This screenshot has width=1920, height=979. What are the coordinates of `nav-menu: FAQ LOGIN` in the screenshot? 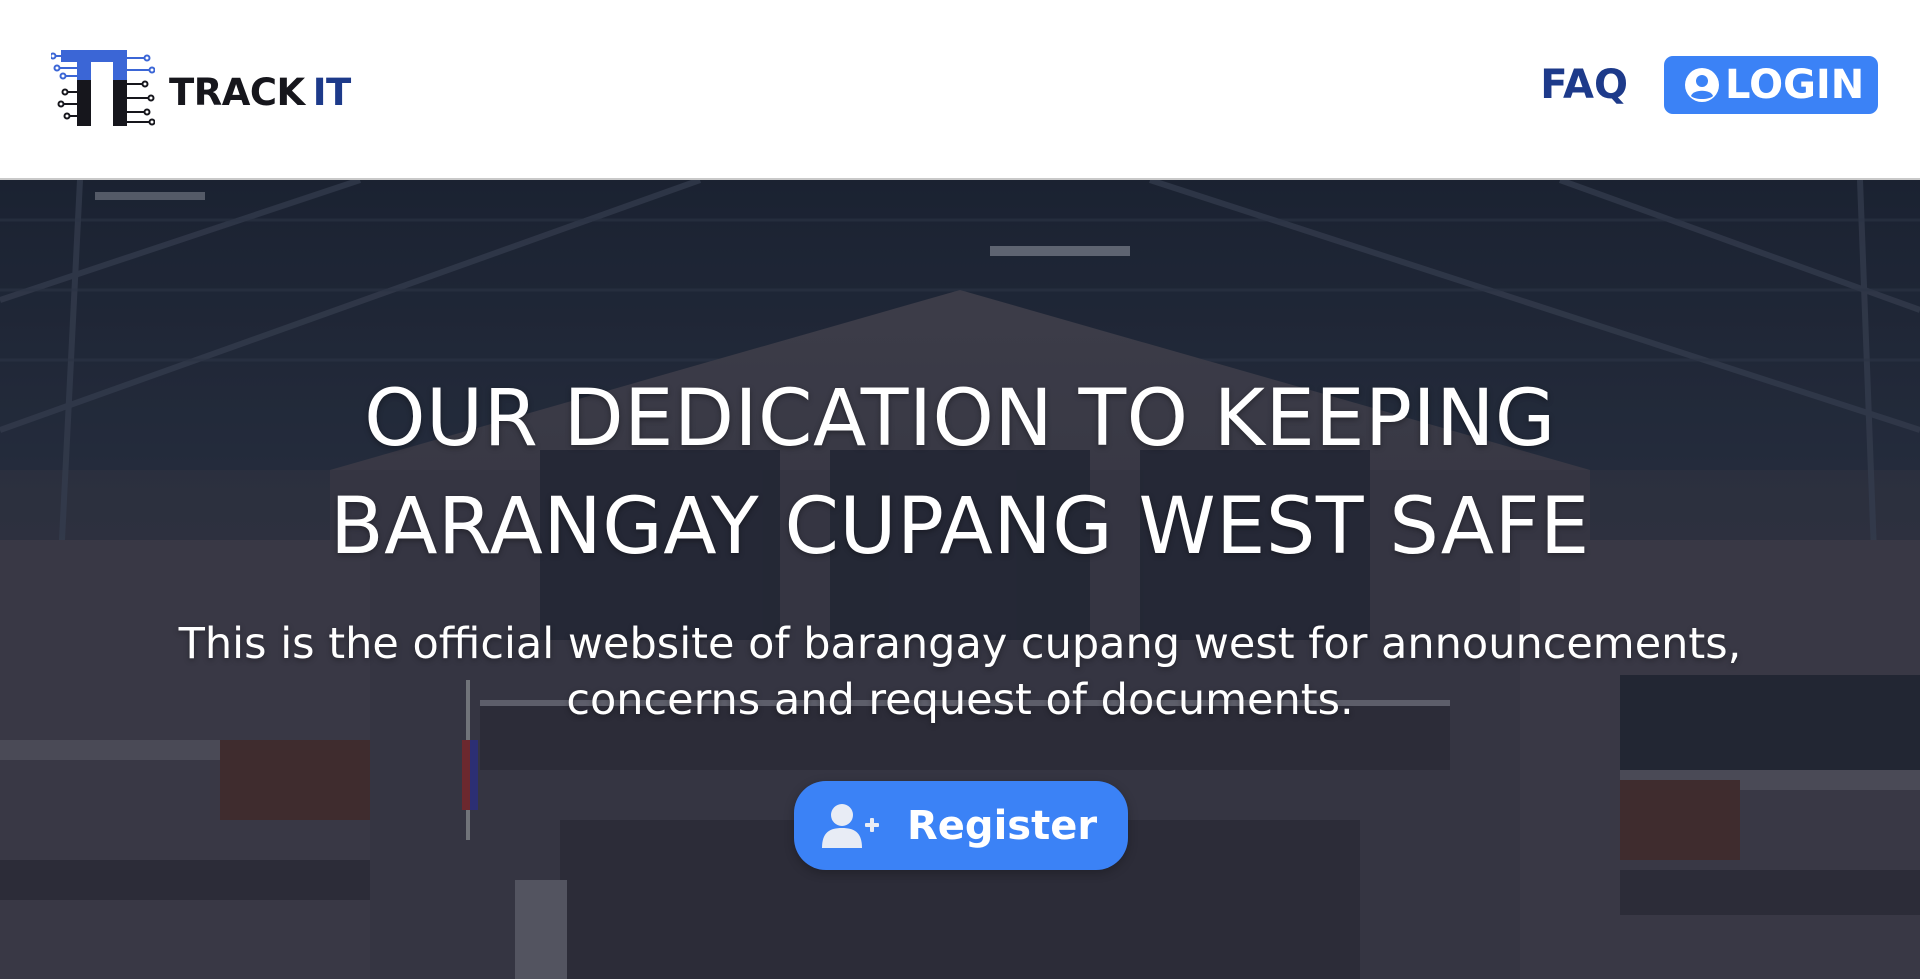 It's located at (1709, 85).